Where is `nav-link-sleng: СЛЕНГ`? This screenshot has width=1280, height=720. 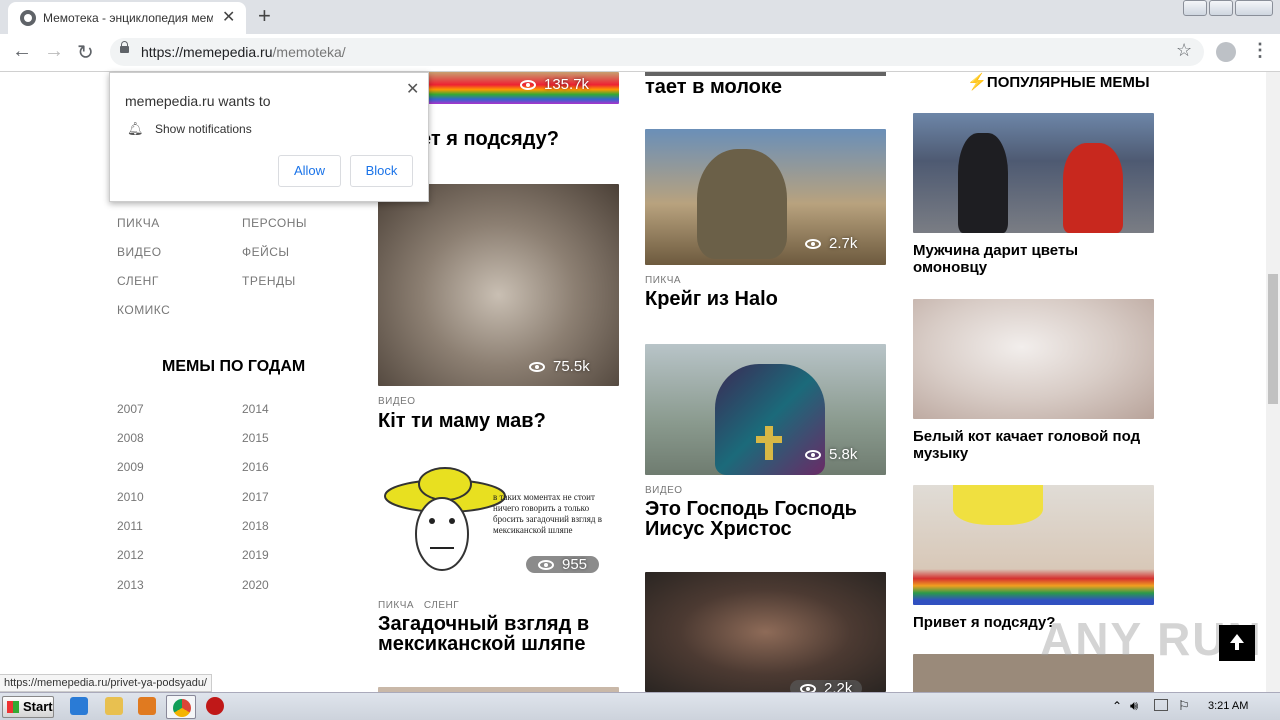
nav-link-sleng: СЛЕНГ is located at coordinates (138, 281).